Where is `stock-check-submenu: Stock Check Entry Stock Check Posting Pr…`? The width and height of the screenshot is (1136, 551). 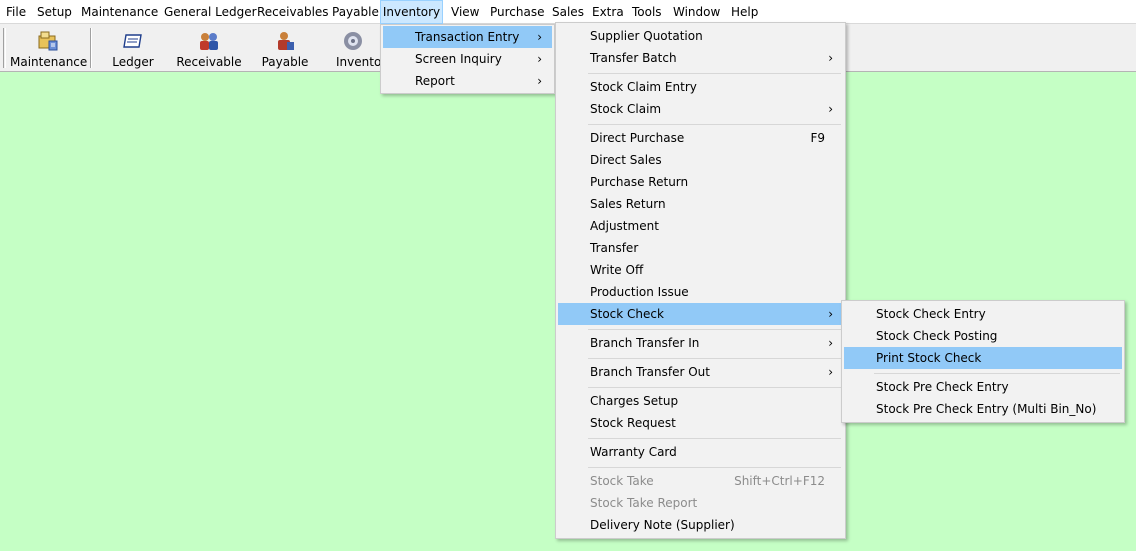
stock-check-submenu: Stock Check Entry Stock Check Posting Pr… is located at coordinates (983, 361).